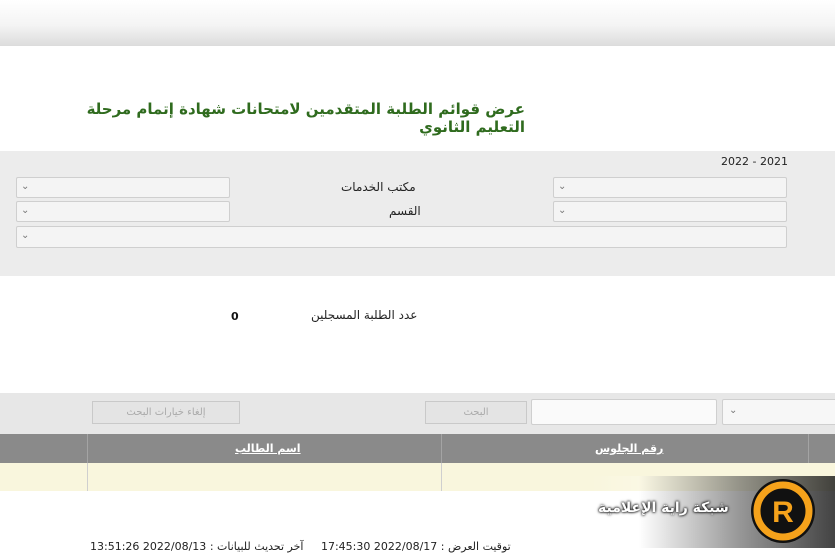 Image resolution: width=835 pixels, height=558 pixels. I want to click on search-input, so click(624, 412).